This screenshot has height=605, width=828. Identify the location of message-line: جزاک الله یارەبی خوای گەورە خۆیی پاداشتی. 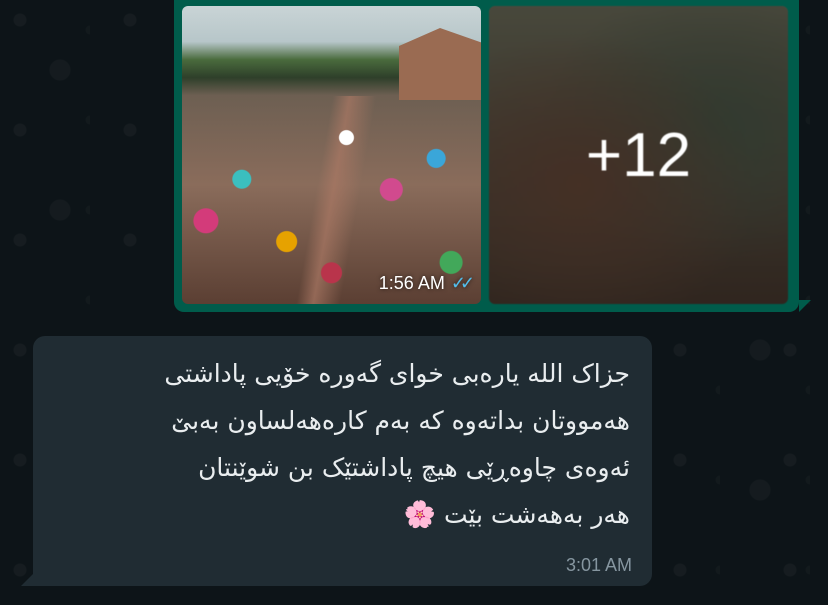
(397, 373).